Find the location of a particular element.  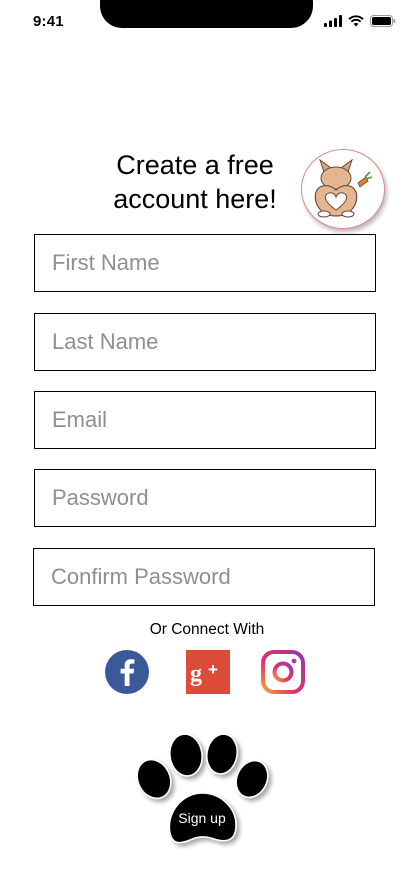

svg-text: g is located at coordinates (196, 674).